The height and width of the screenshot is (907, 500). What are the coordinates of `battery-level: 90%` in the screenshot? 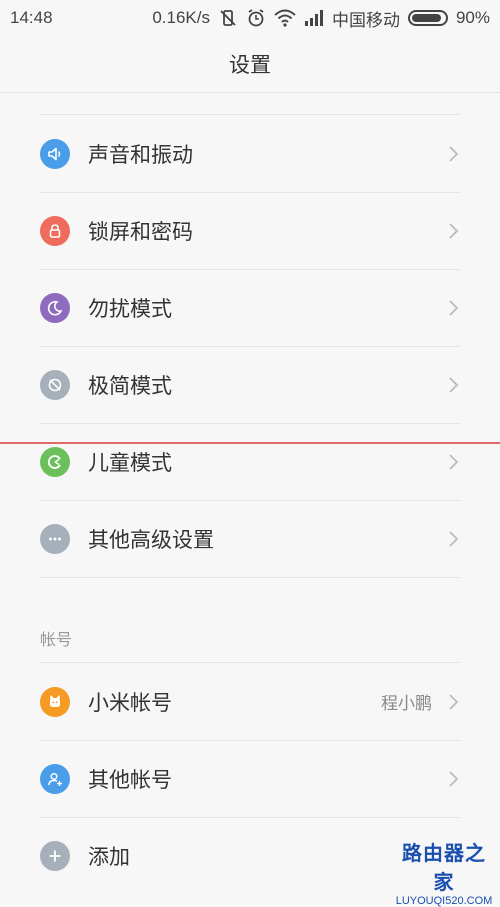 It's located at (472, 17).